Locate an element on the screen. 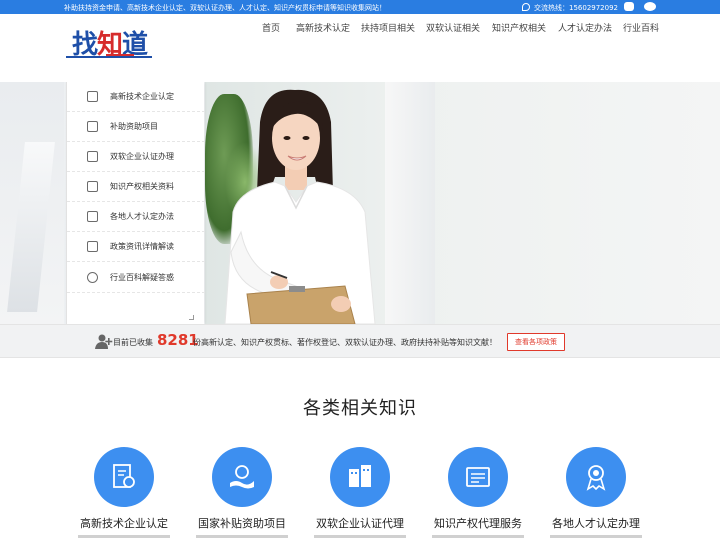 The image size is (720, 540). hotline-label: 交流热线：15602972092 is located at coordinates (576, 8).